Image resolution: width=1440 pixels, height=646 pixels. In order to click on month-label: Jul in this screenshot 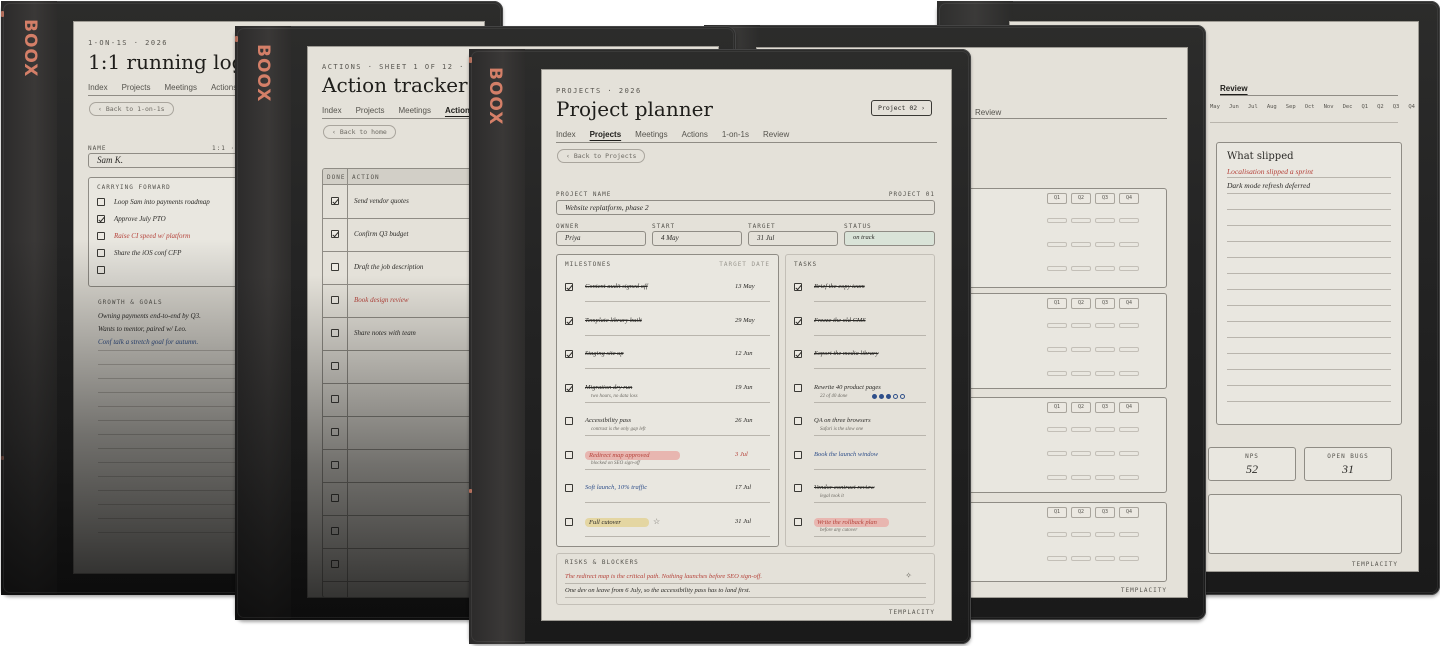, I will do `click(1253, 107)`.